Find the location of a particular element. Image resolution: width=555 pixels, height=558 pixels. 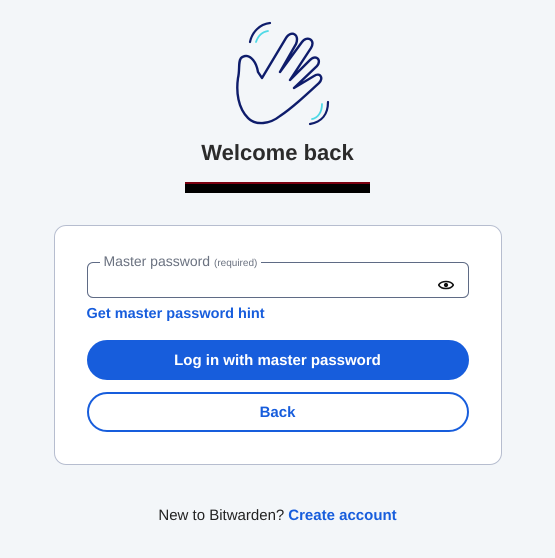

password-hint-link: Get master password hint is located at coordinates (175, 314).